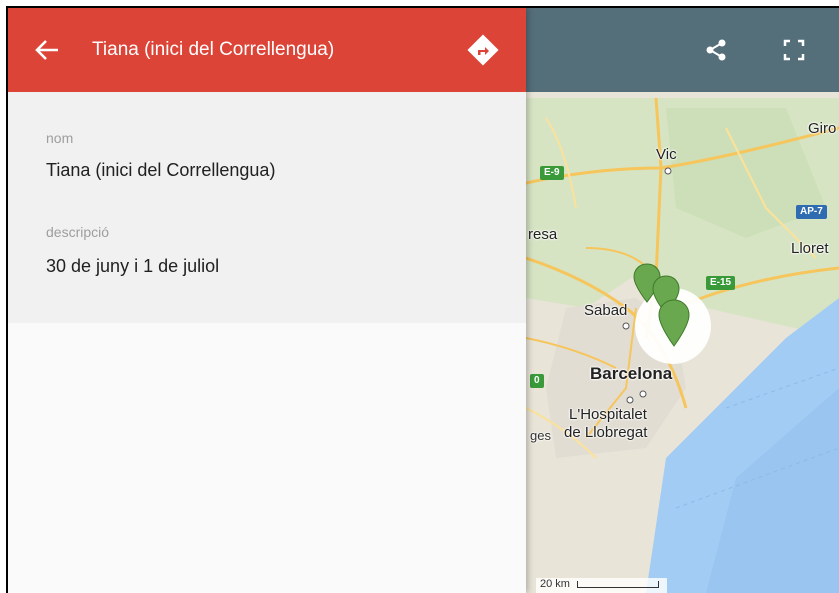 The height and width of the screenshot is (593, 839). Describe the element at coordinates (552, 173) in the screenshot. I see `road-shield-e9: E-9` at that location.